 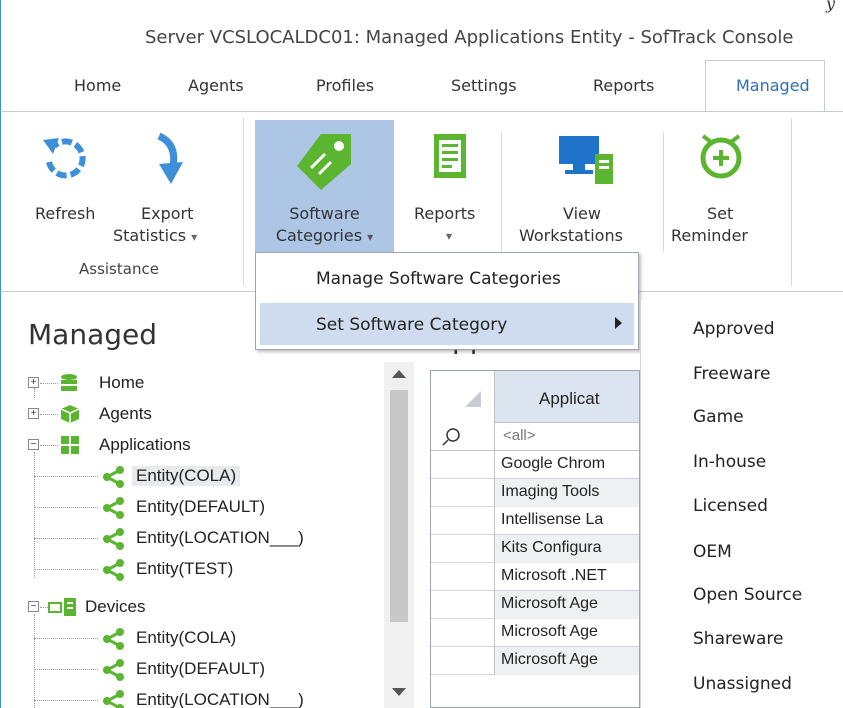 I want to click on set-reminder-button: Set Reminder, so click(x=719, y=185).